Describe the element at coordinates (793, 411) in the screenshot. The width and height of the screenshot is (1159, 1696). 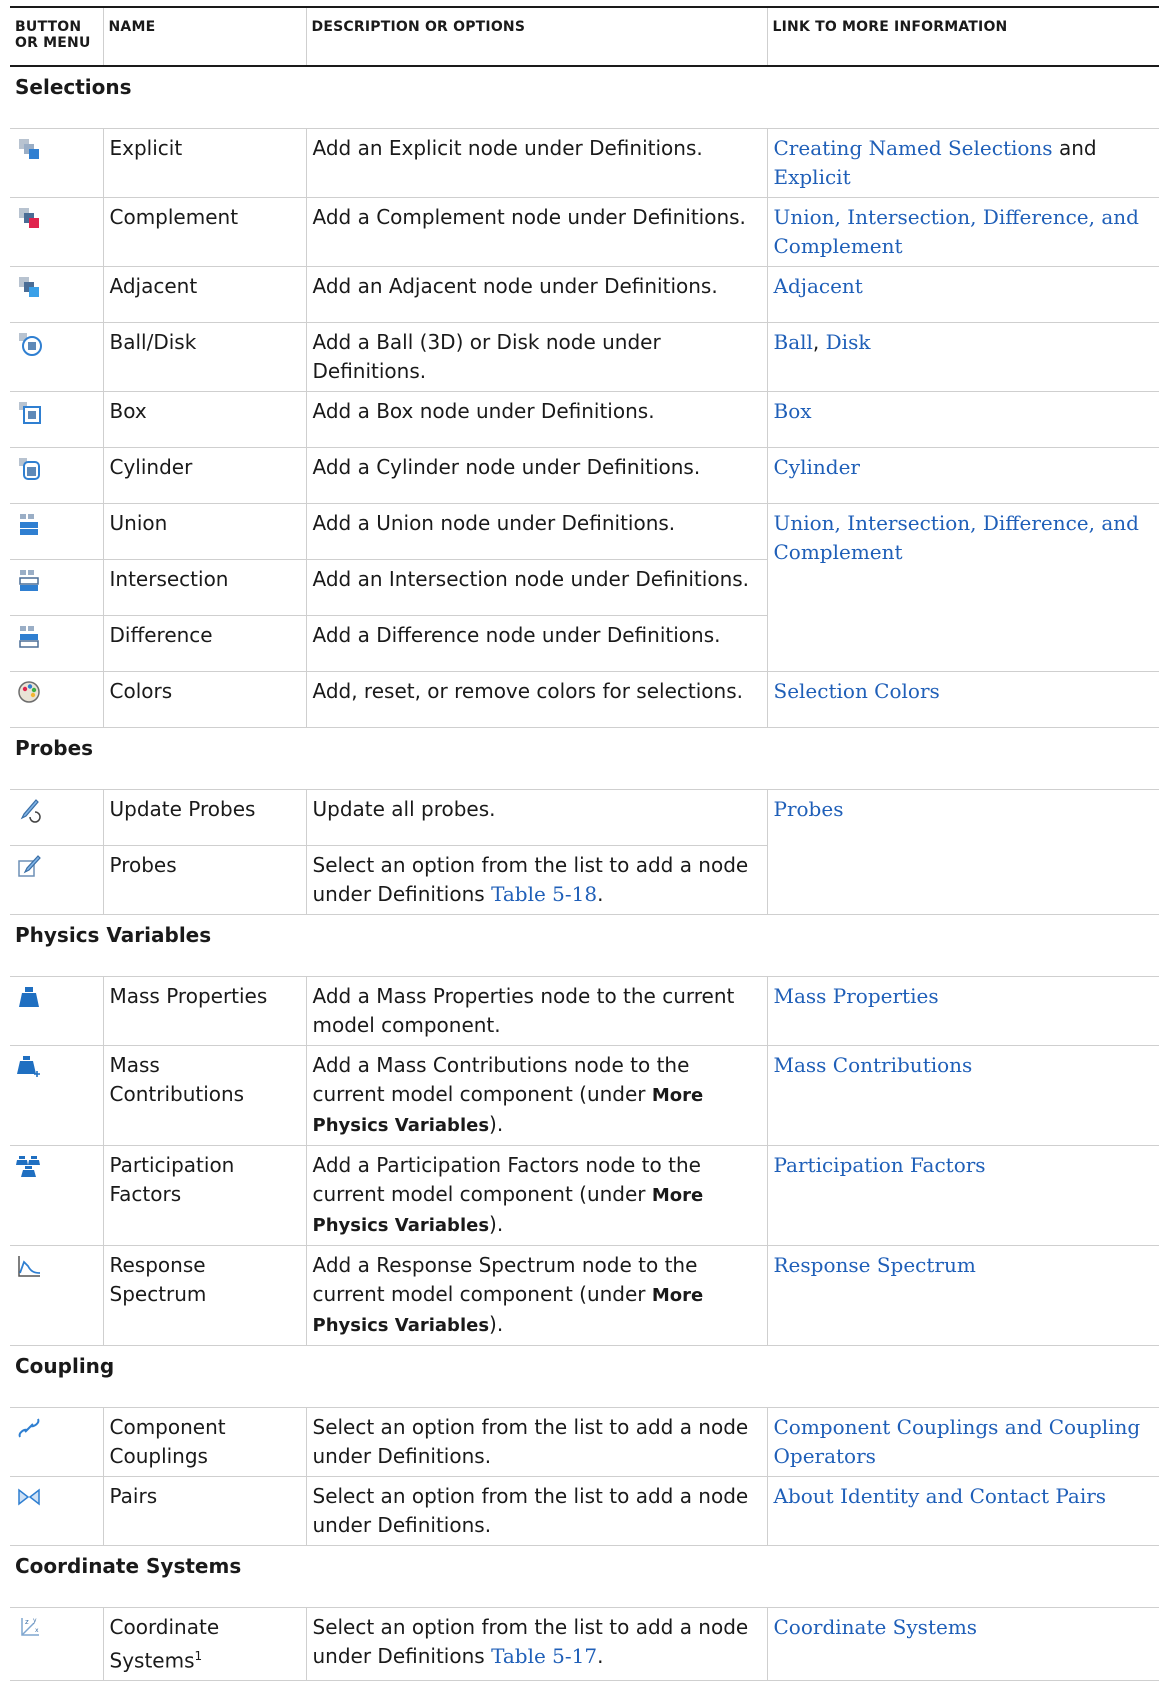
I see `link-box: Box` at that location.